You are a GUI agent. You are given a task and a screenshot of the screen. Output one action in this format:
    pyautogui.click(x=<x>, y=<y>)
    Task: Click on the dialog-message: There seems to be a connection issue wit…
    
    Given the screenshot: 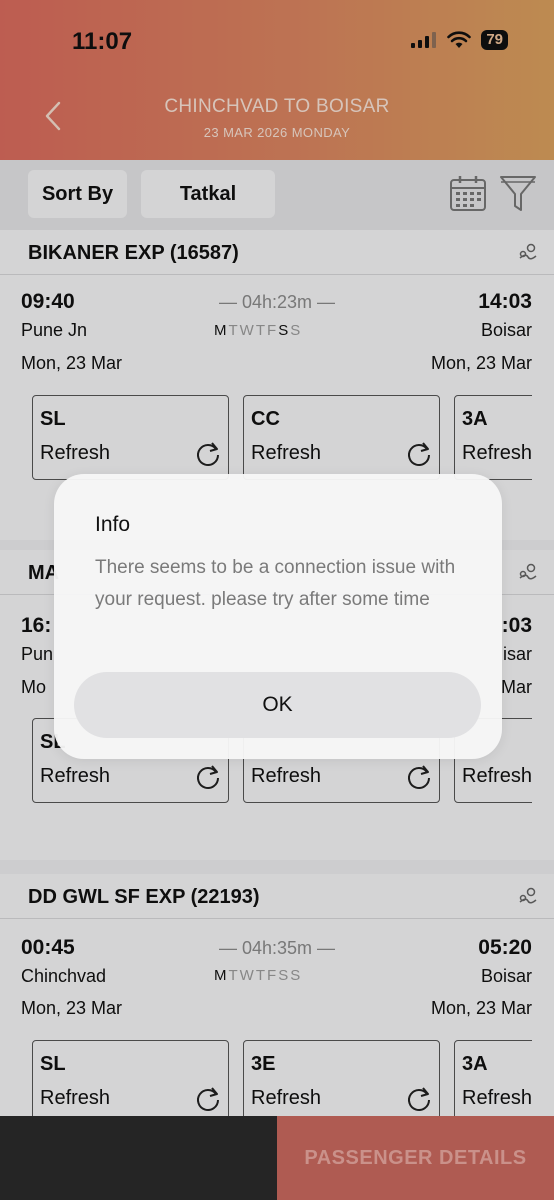 What is the action you would take?
    pyautogui.click(x=275, y=583)
    